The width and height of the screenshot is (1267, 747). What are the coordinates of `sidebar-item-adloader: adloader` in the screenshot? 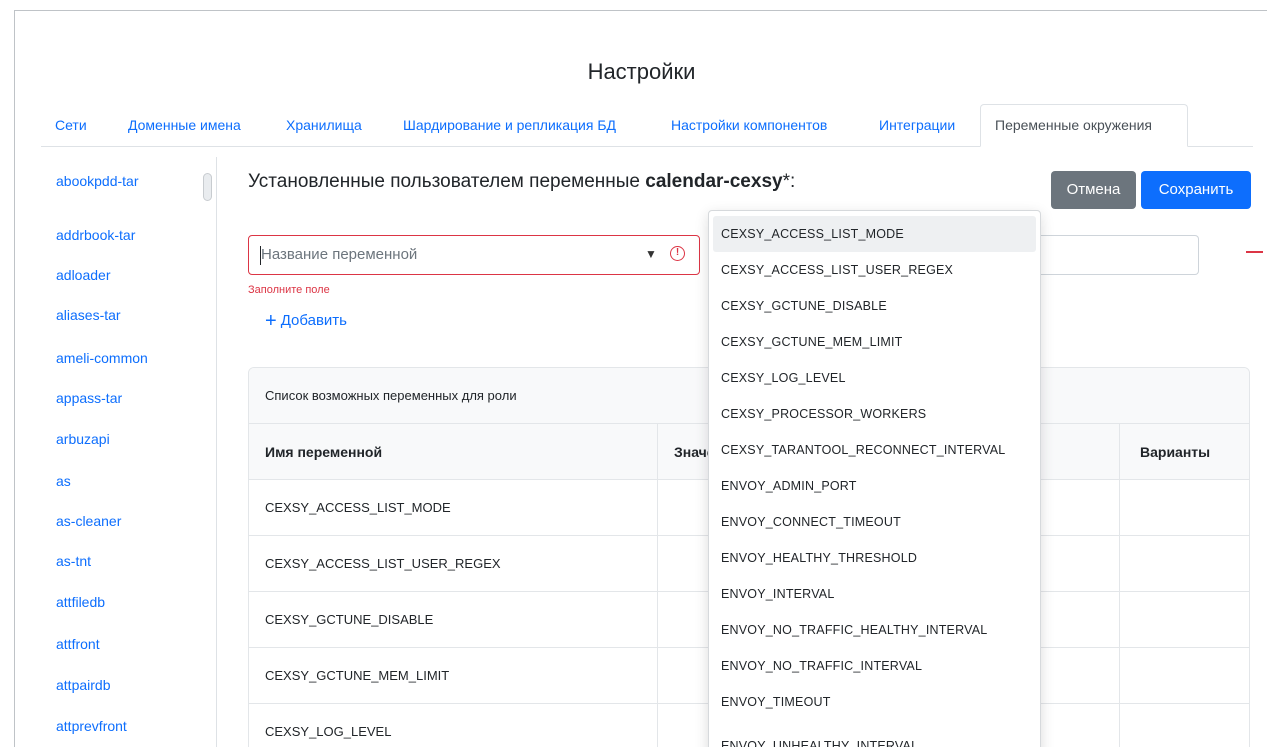 It's located at (83, 275).